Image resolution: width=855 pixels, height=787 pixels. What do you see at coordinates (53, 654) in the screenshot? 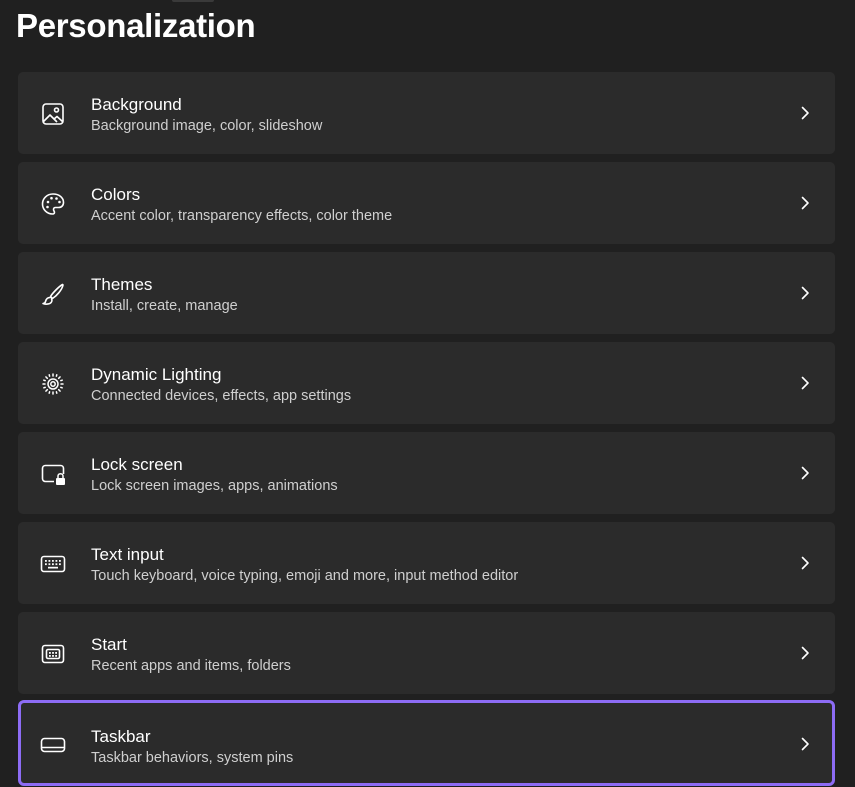
I see `start-icon` at bounding box center [53, 654].